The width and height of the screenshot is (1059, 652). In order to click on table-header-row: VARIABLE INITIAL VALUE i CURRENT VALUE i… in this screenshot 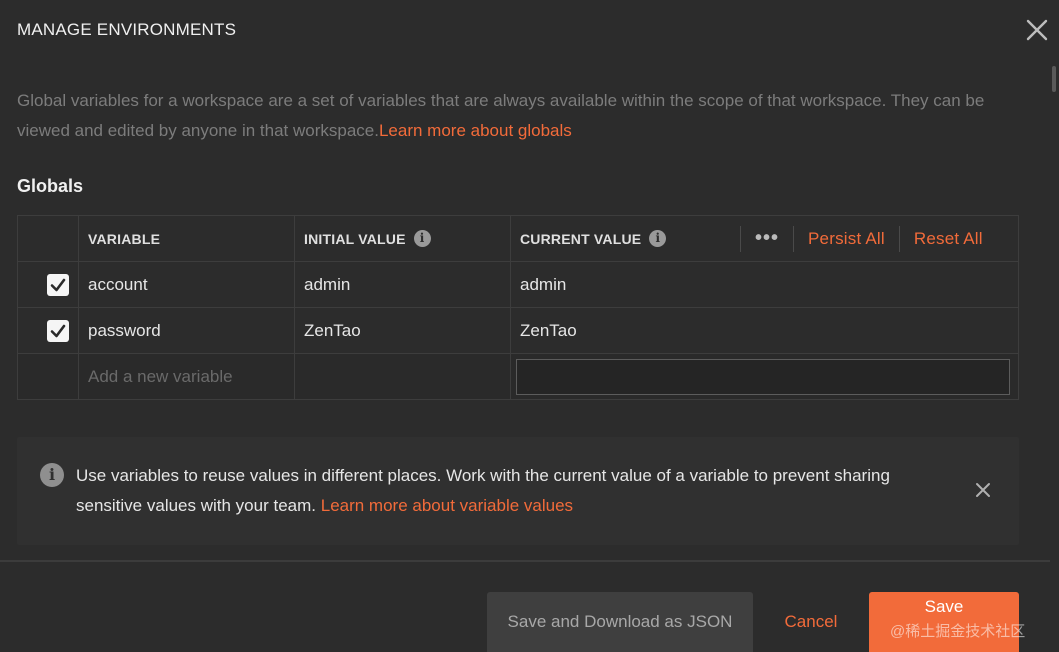, I will do `click(518, 238)`.